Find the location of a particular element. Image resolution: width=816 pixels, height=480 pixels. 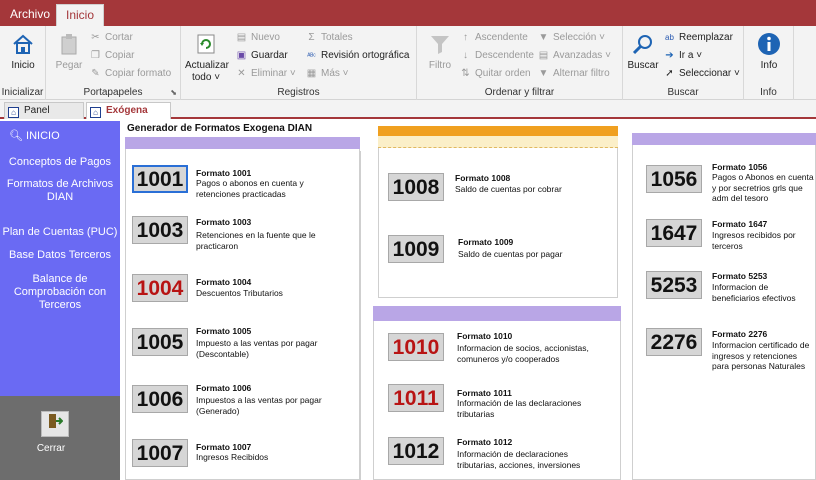

mas-button: ▦ Más ˅ is located at coordinates (327, 74).